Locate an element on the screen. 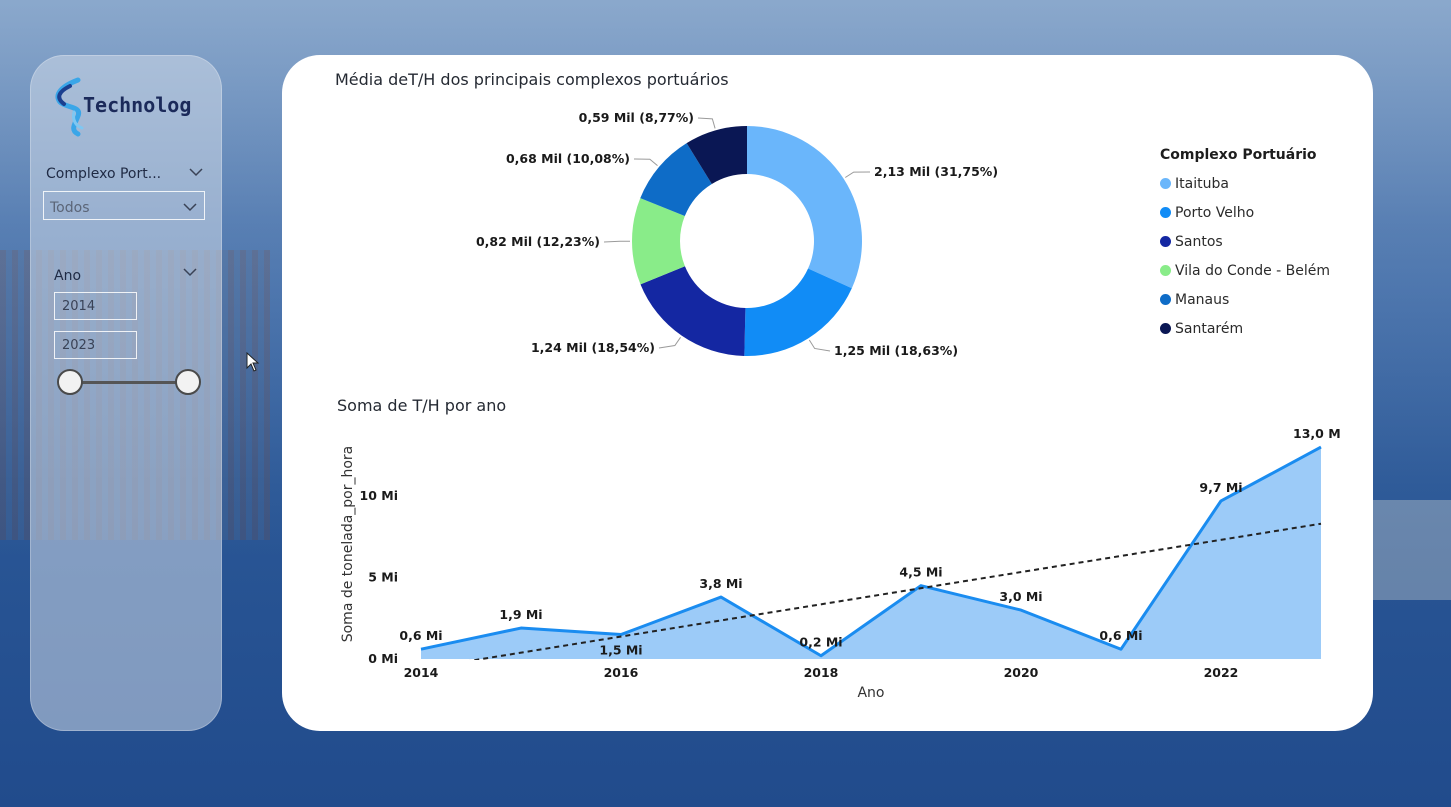 The width and height of the screenshot is (1451, 807). y-tick-label: 5 Mi is located at coordinates (383, 577).